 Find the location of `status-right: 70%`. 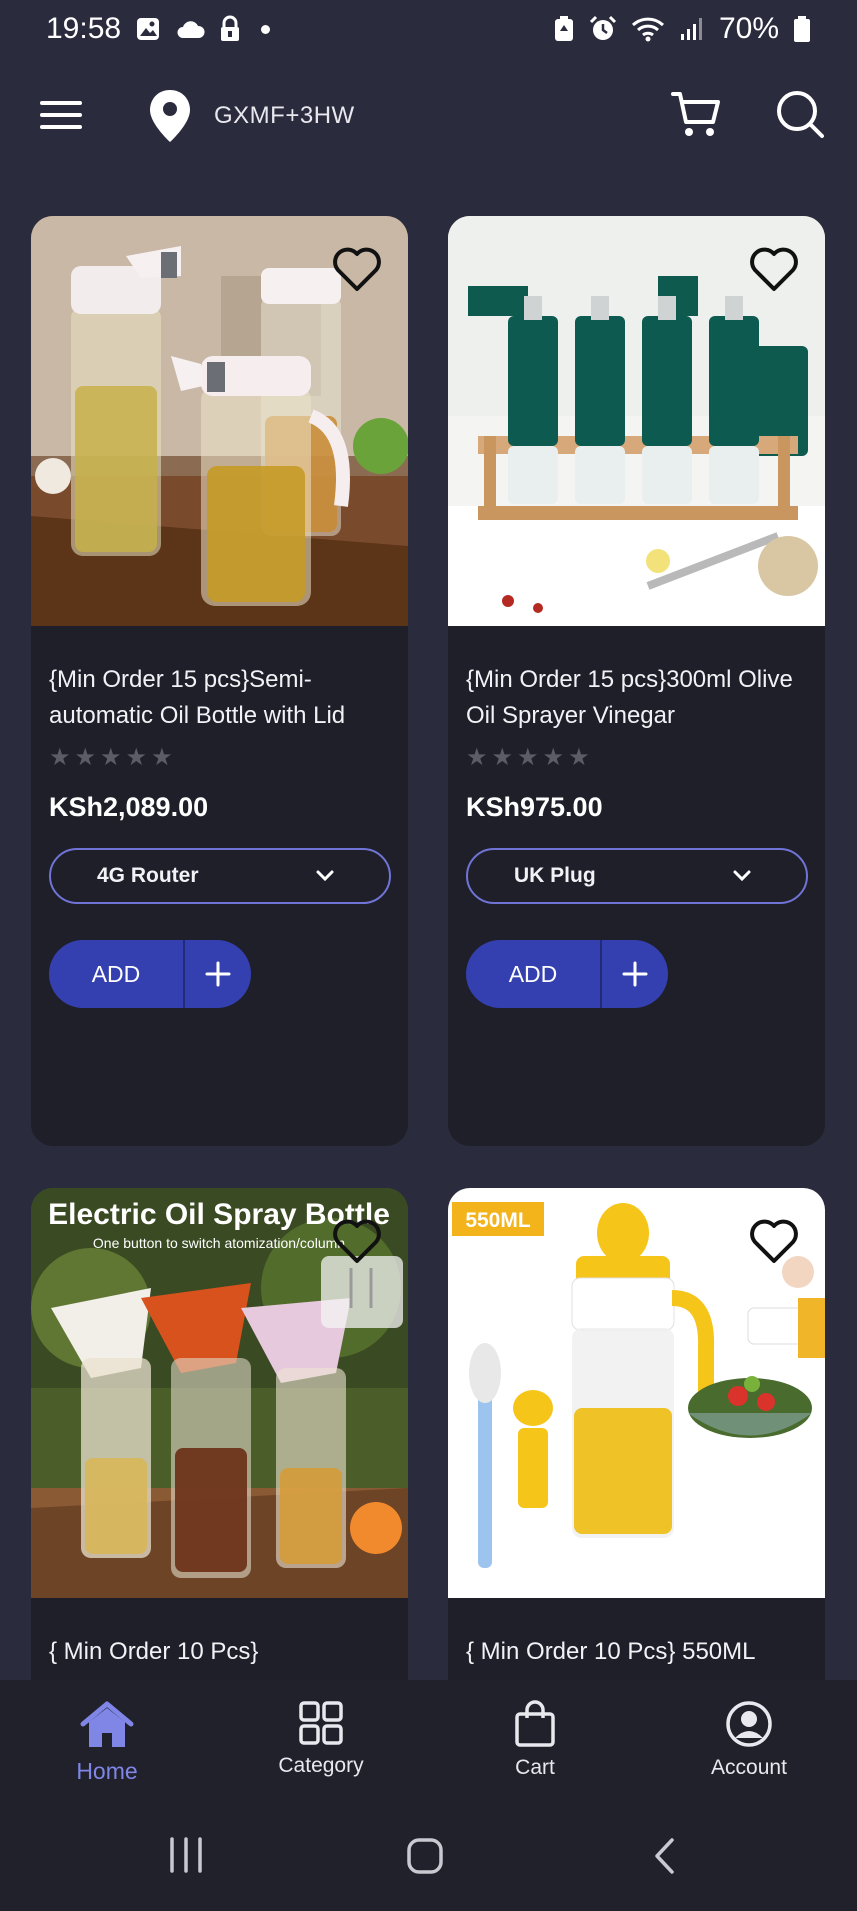

status-right: 70% is located at coordinates (682, 29).